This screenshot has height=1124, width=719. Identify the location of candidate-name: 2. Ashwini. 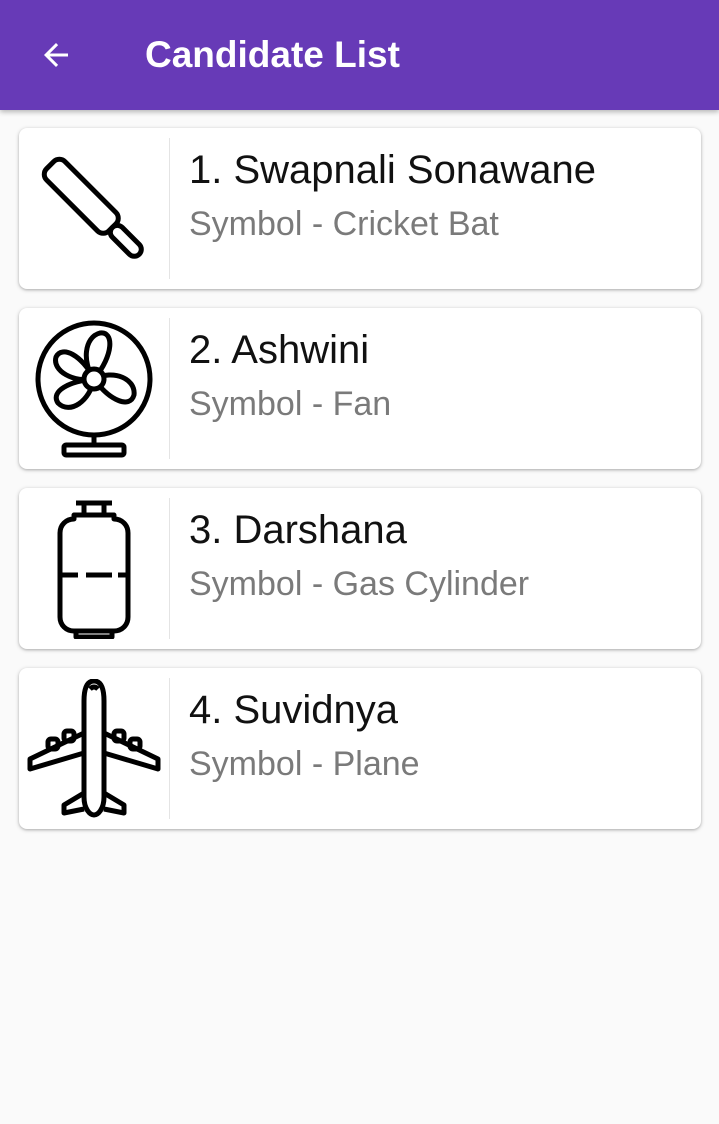
(279, 350).